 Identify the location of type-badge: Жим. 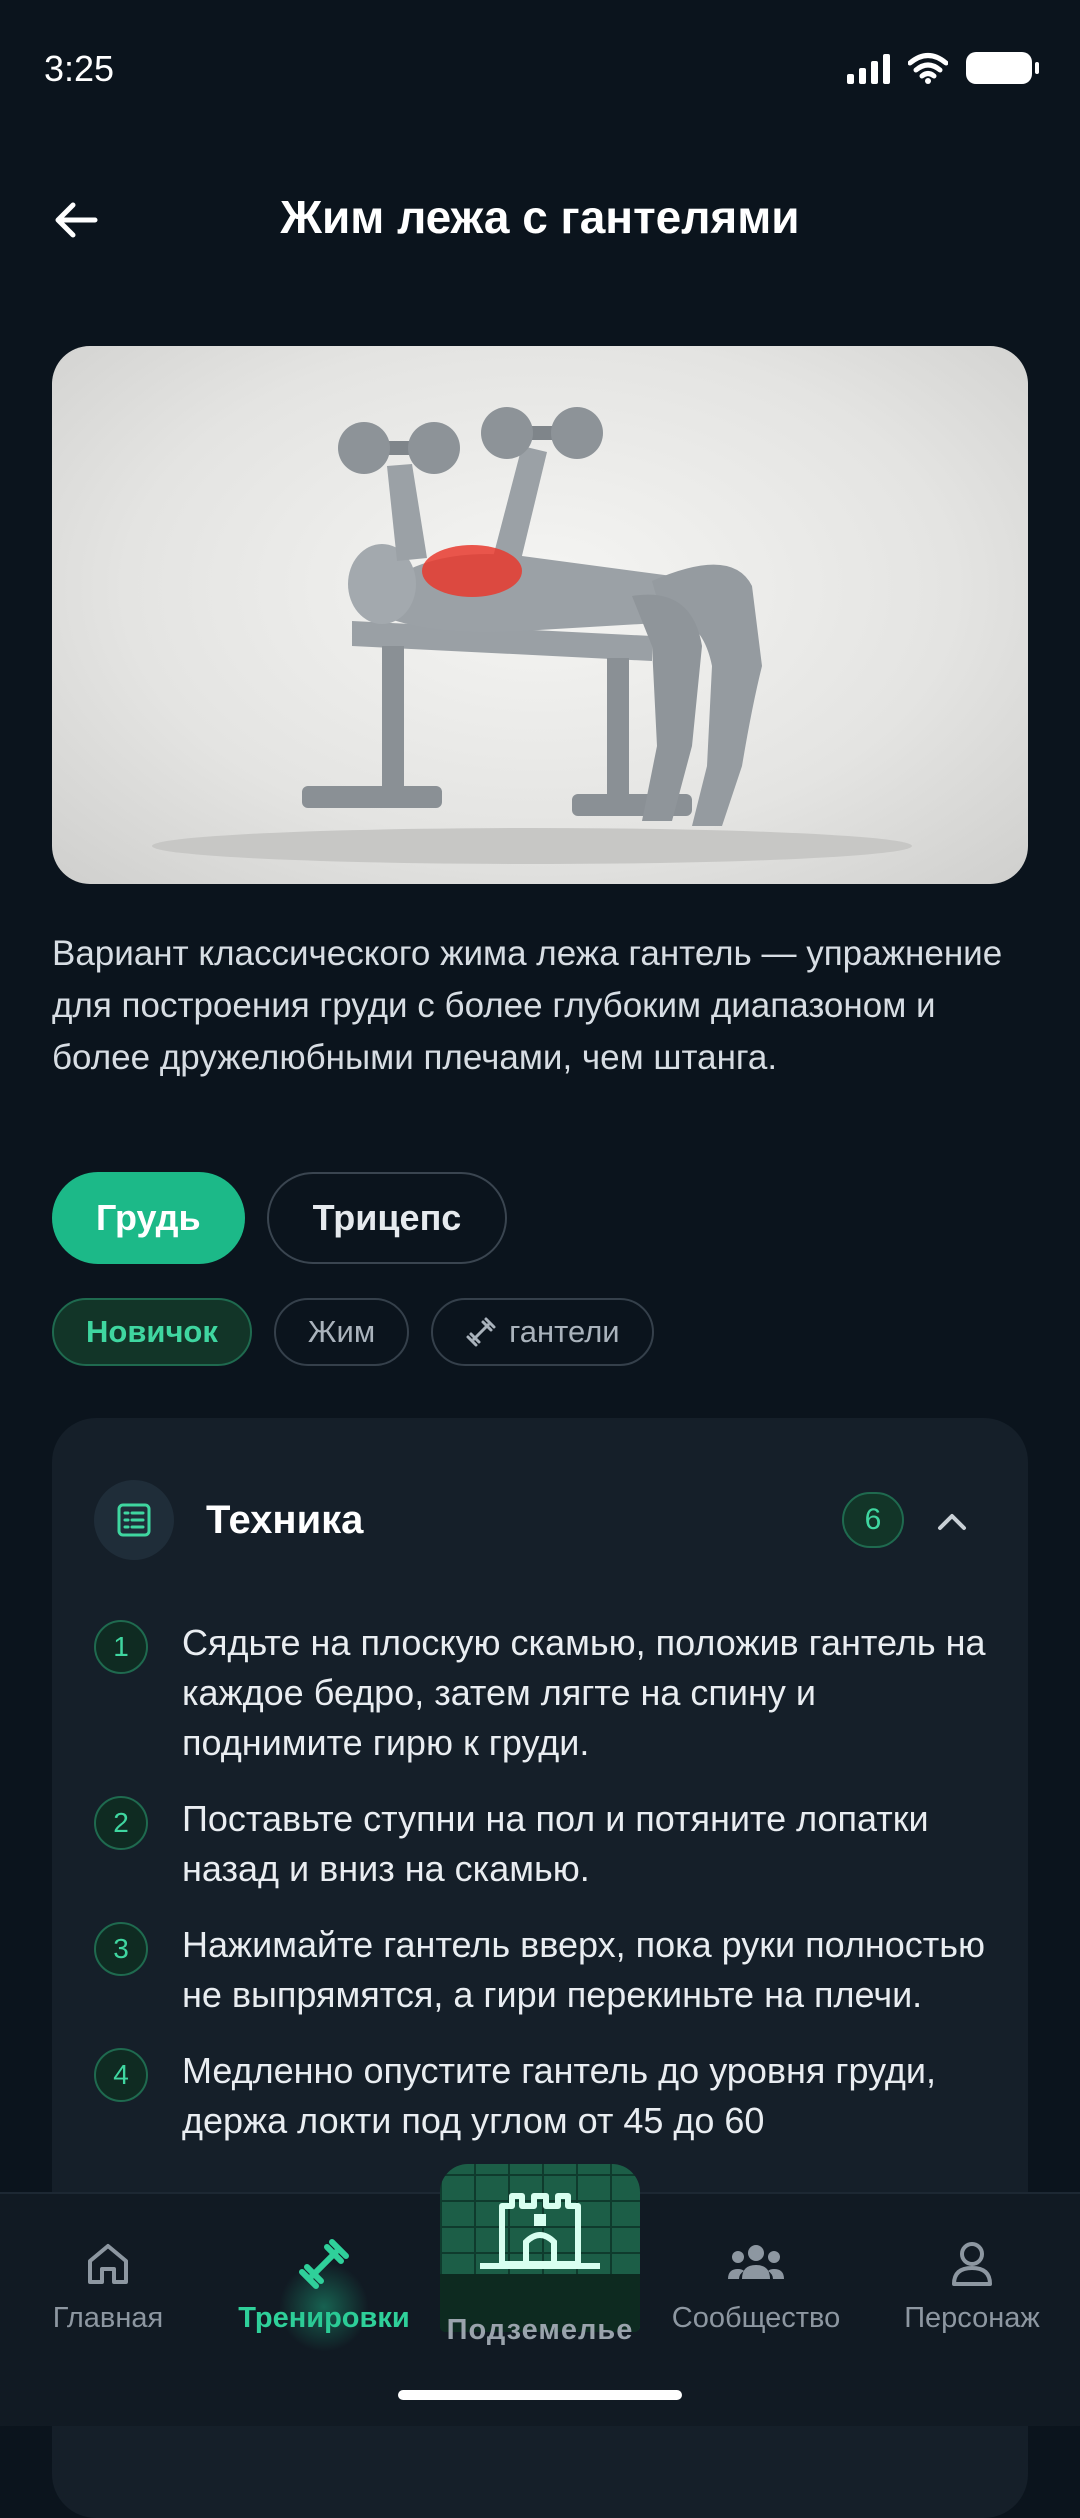
(341, 1332).